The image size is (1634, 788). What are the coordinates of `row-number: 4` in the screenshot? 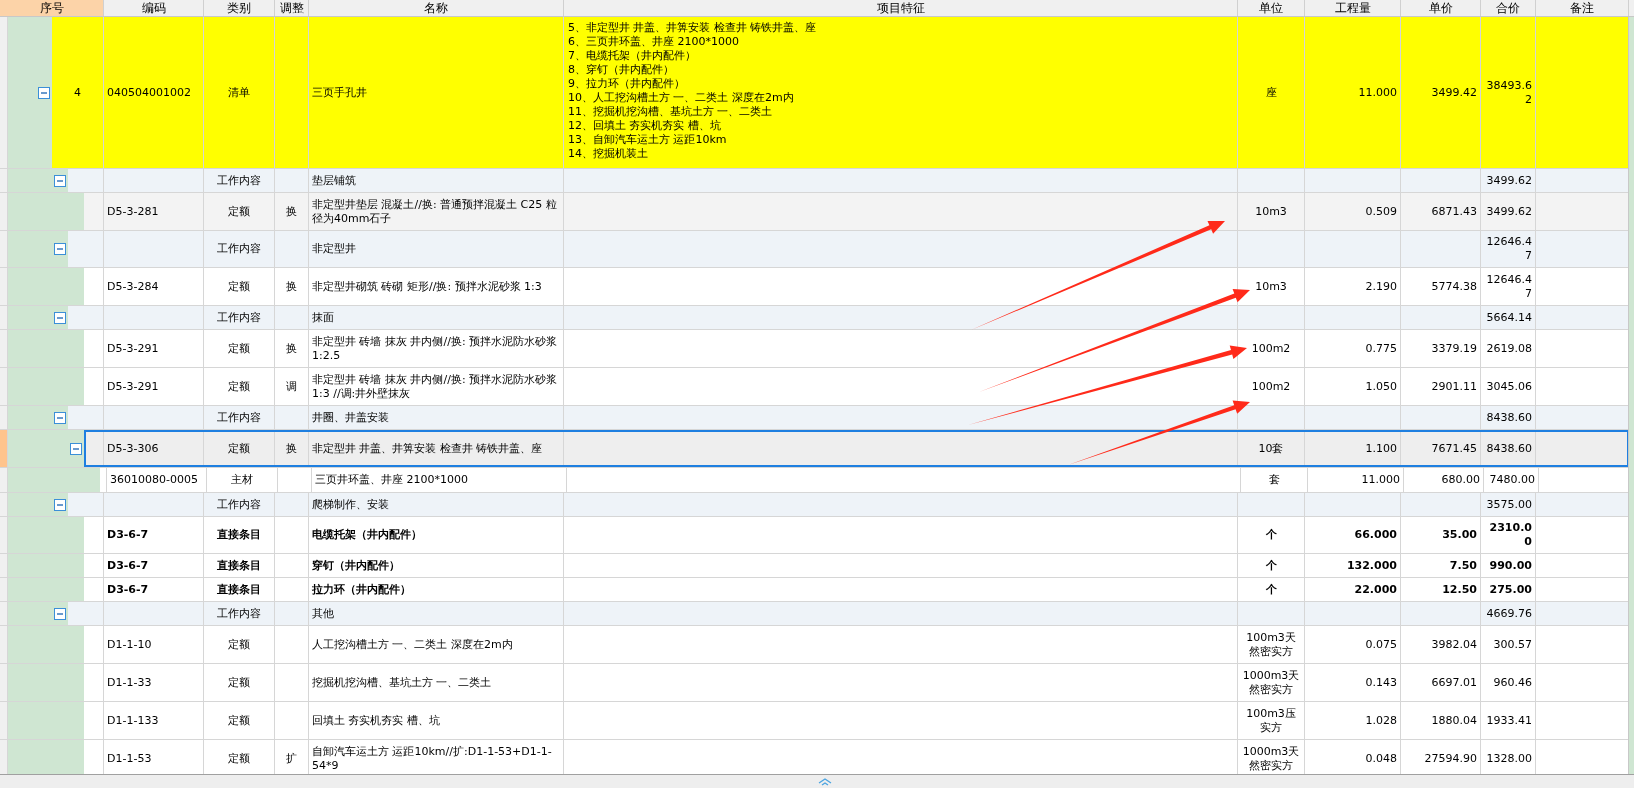 It's located at (77, 92).